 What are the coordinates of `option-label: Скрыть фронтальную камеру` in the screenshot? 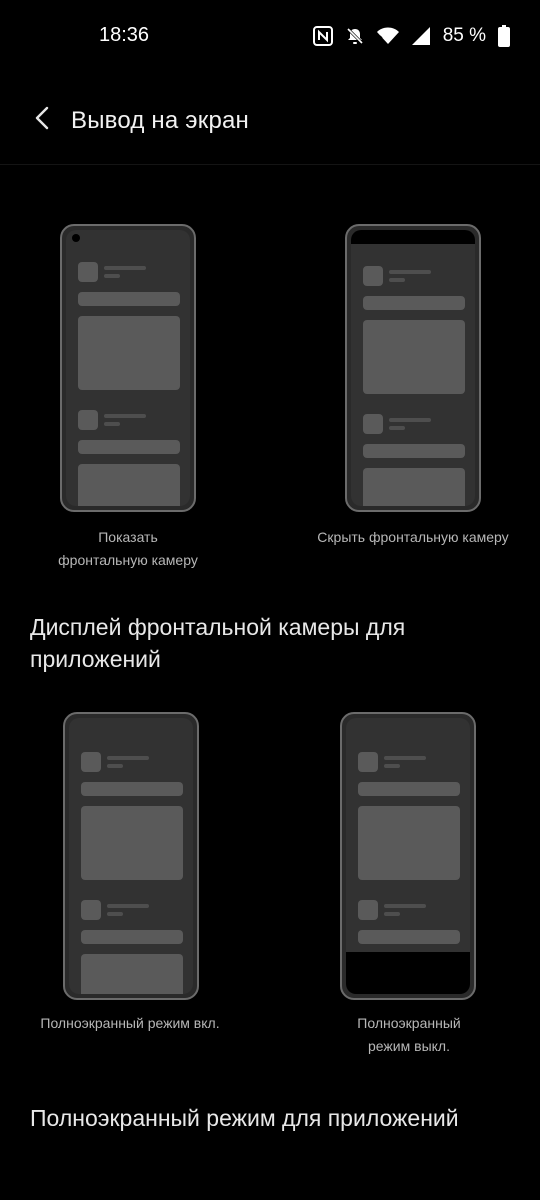 It's located at (413, 537).